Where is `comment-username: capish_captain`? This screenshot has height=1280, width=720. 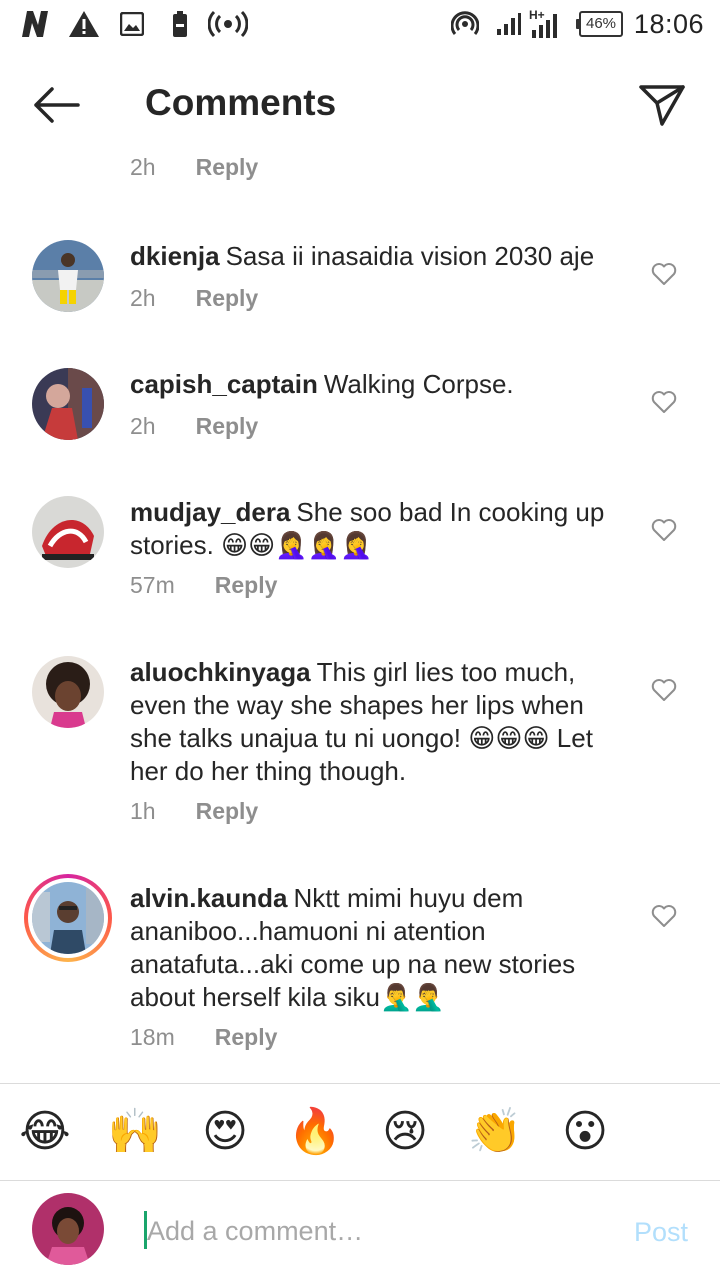 comment-username: capish_captain is located at coordinates (224, 384).